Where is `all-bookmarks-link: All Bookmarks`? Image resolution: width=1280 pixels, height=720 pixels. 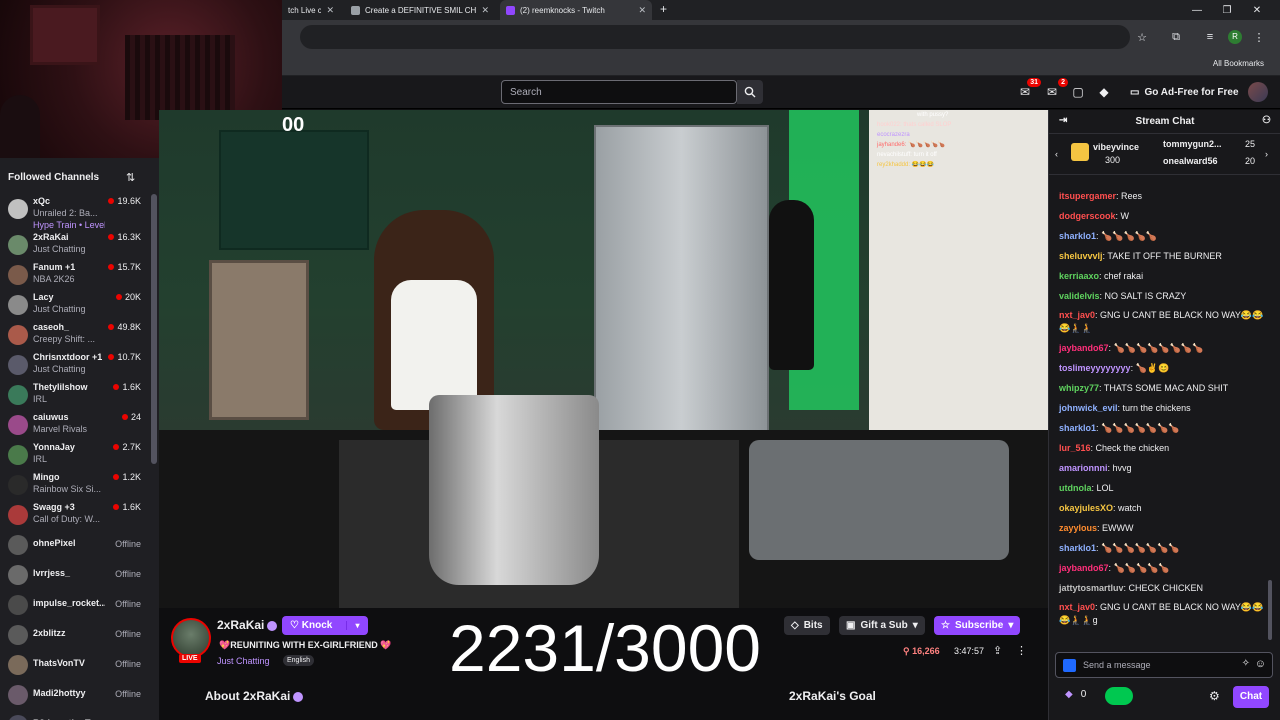
all-bookmarks-link: All Bookmarks is located at coordinates (1238, 63).